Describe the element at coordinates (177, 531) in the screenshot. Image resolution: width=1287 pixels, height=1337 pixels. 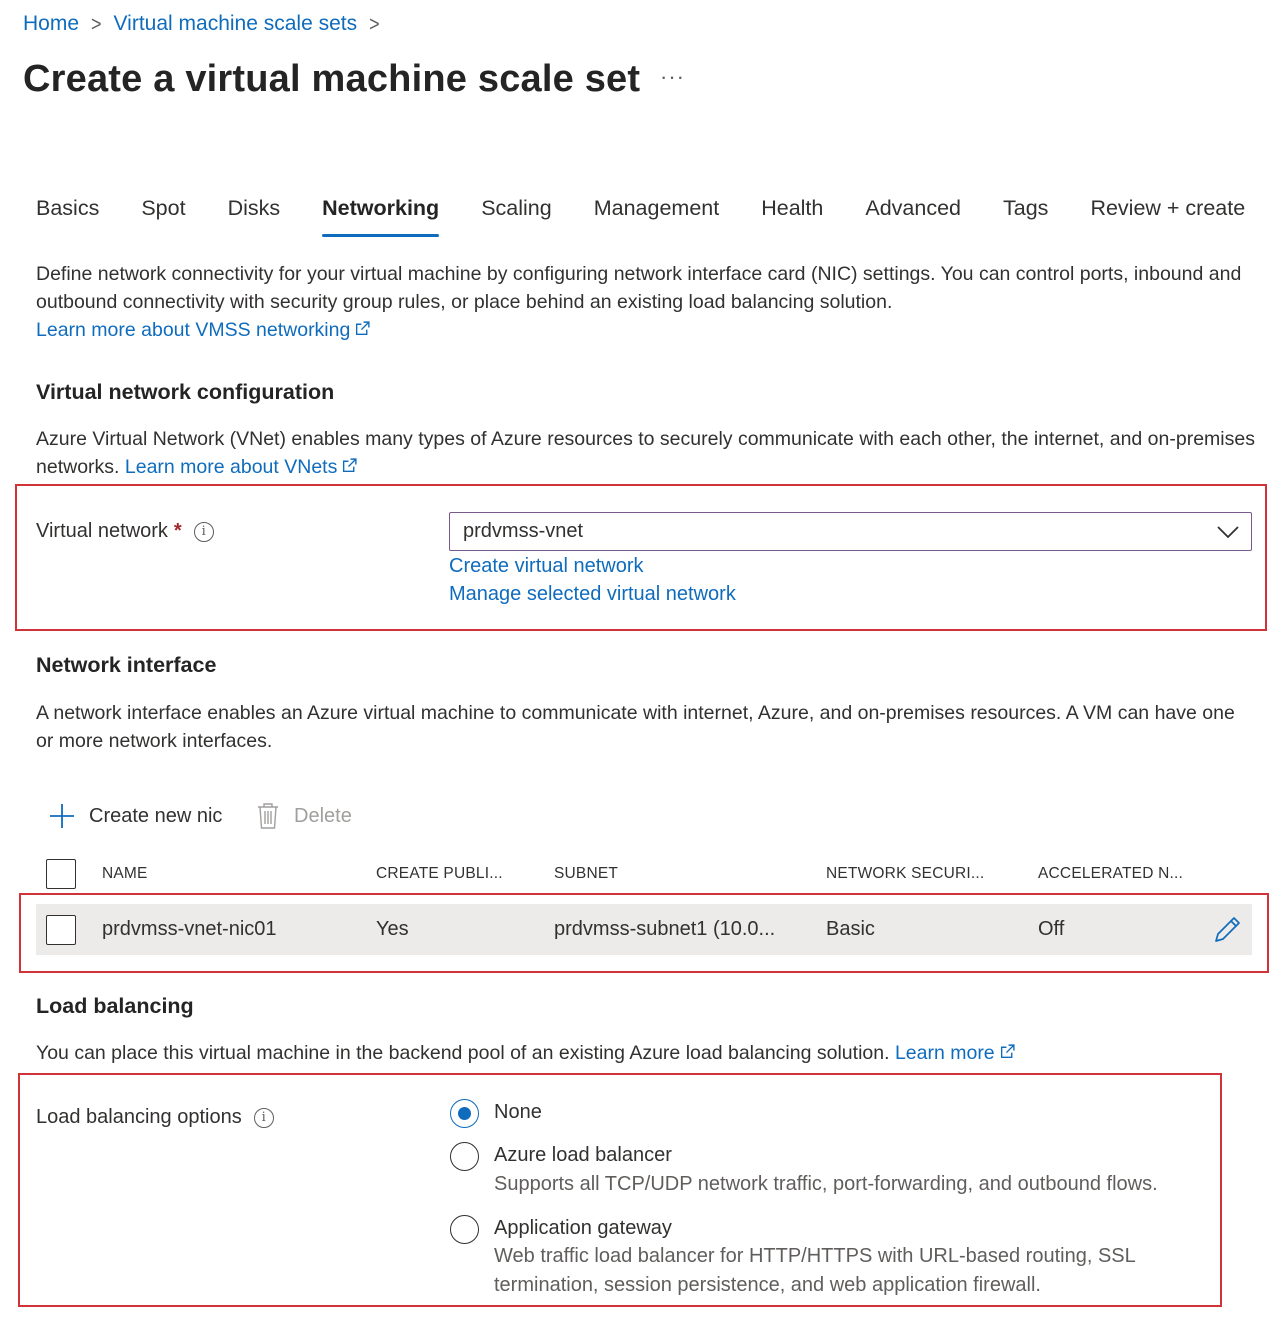
I see `required-marker: *` at that location.